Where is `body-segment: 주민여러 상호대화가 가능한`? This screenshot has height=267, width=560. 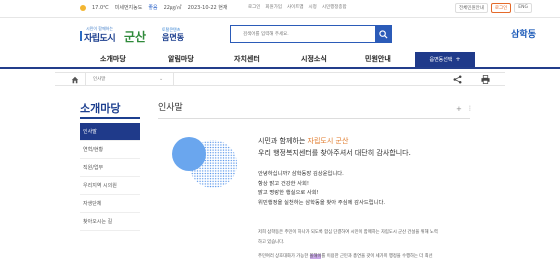 body-segment: 주민여러 상호대화가 가능한 is located at coordinates (284, 256).